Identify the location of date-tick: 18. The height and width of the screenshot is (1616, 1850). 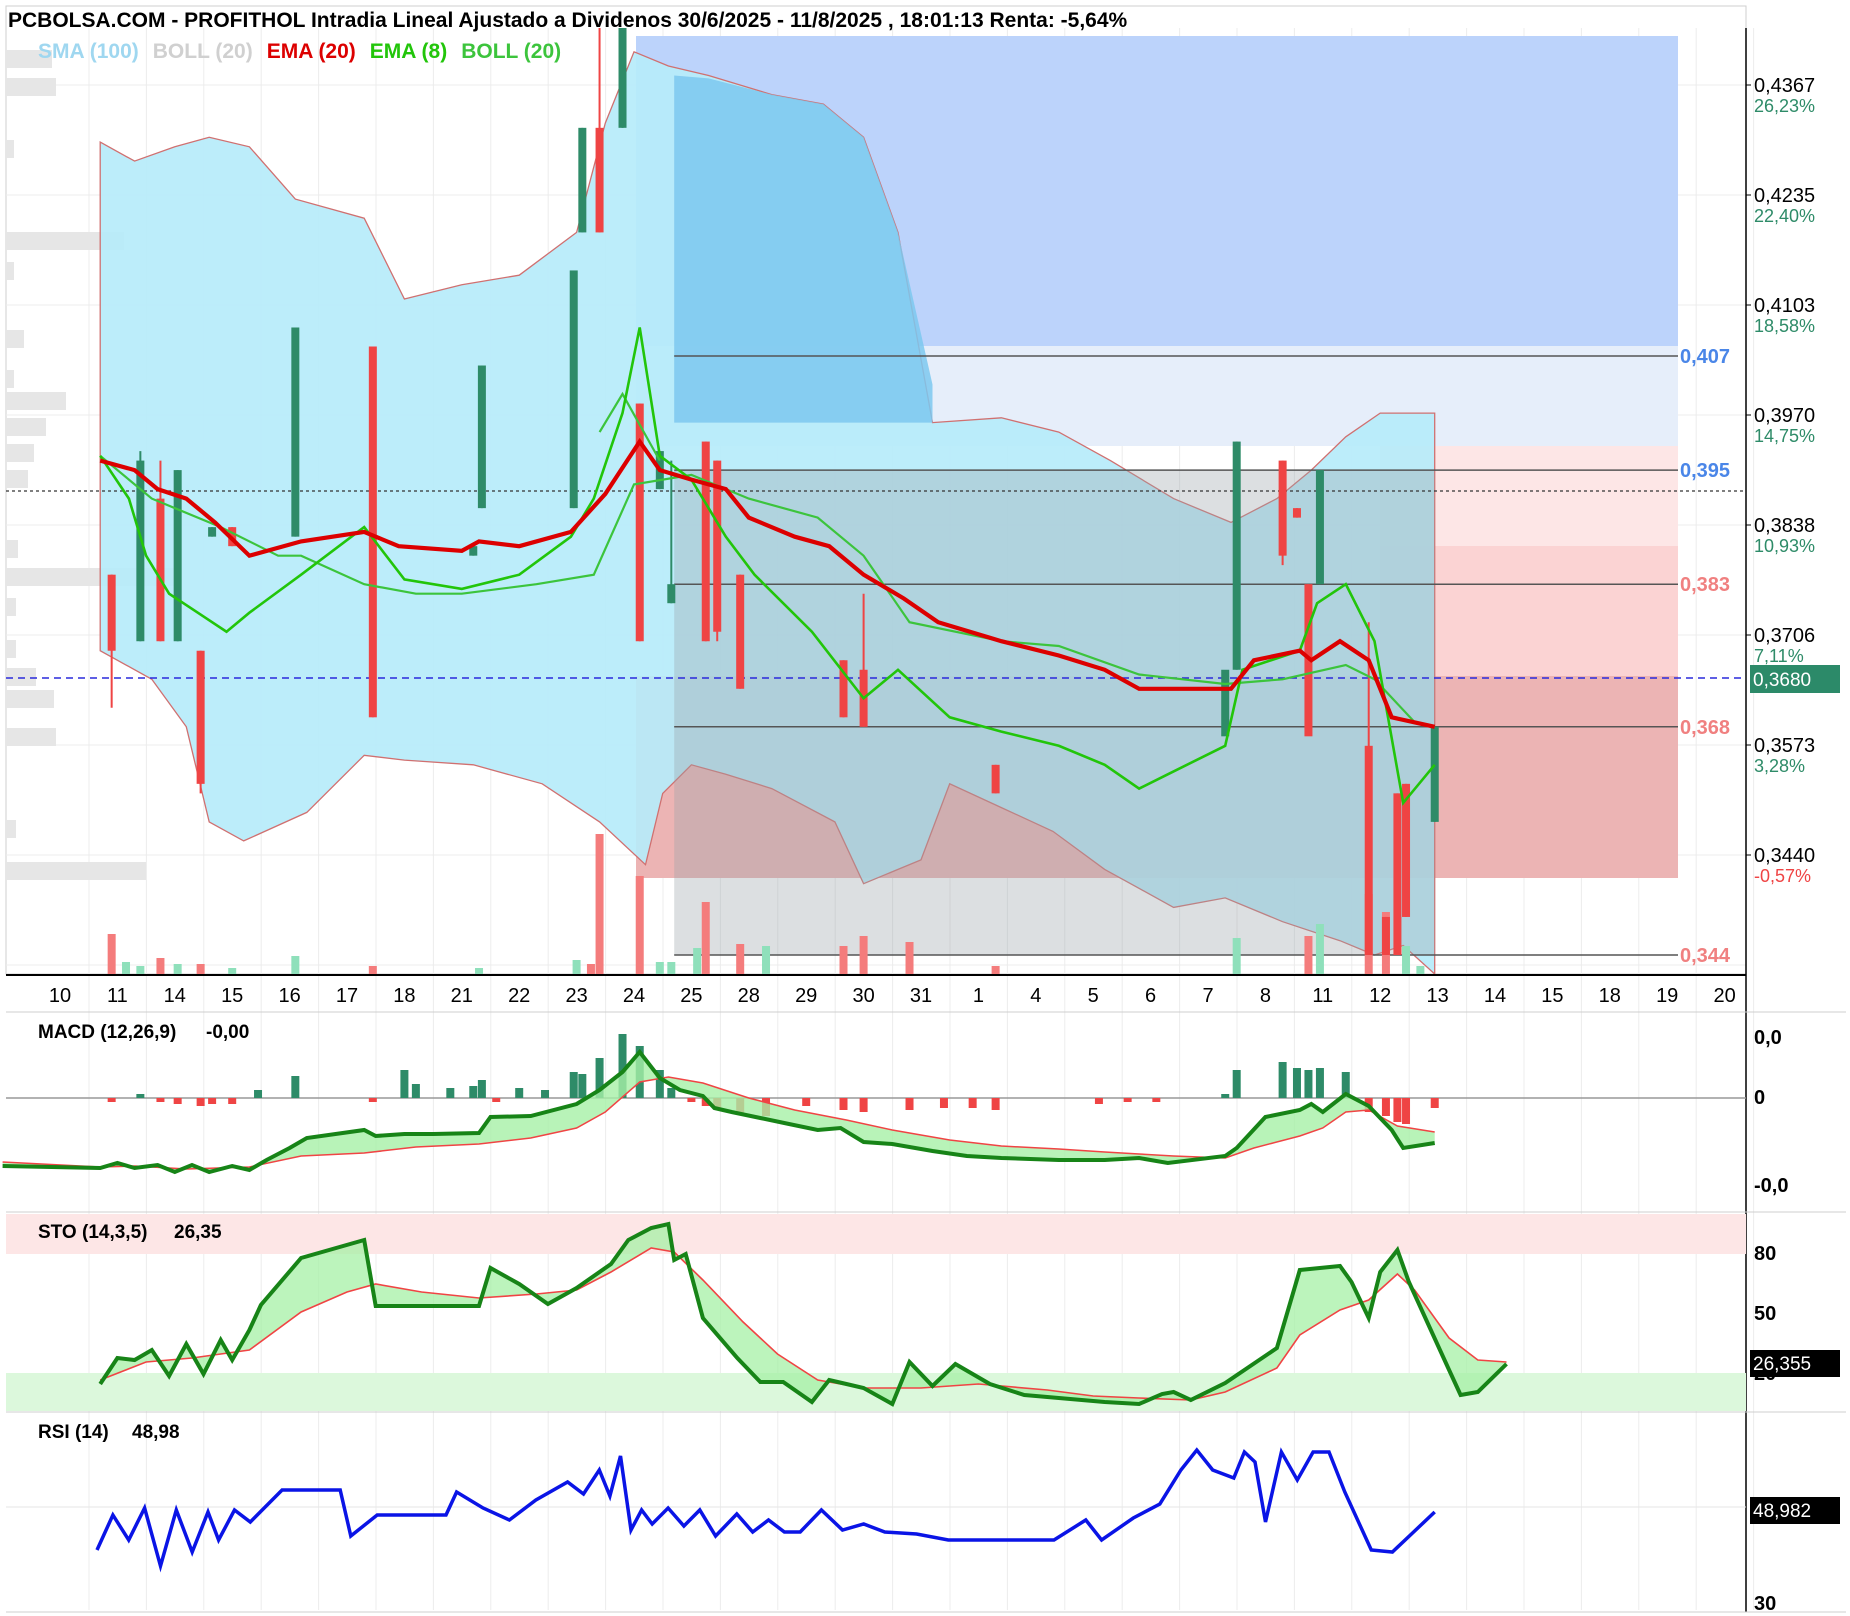
(1610, 996).